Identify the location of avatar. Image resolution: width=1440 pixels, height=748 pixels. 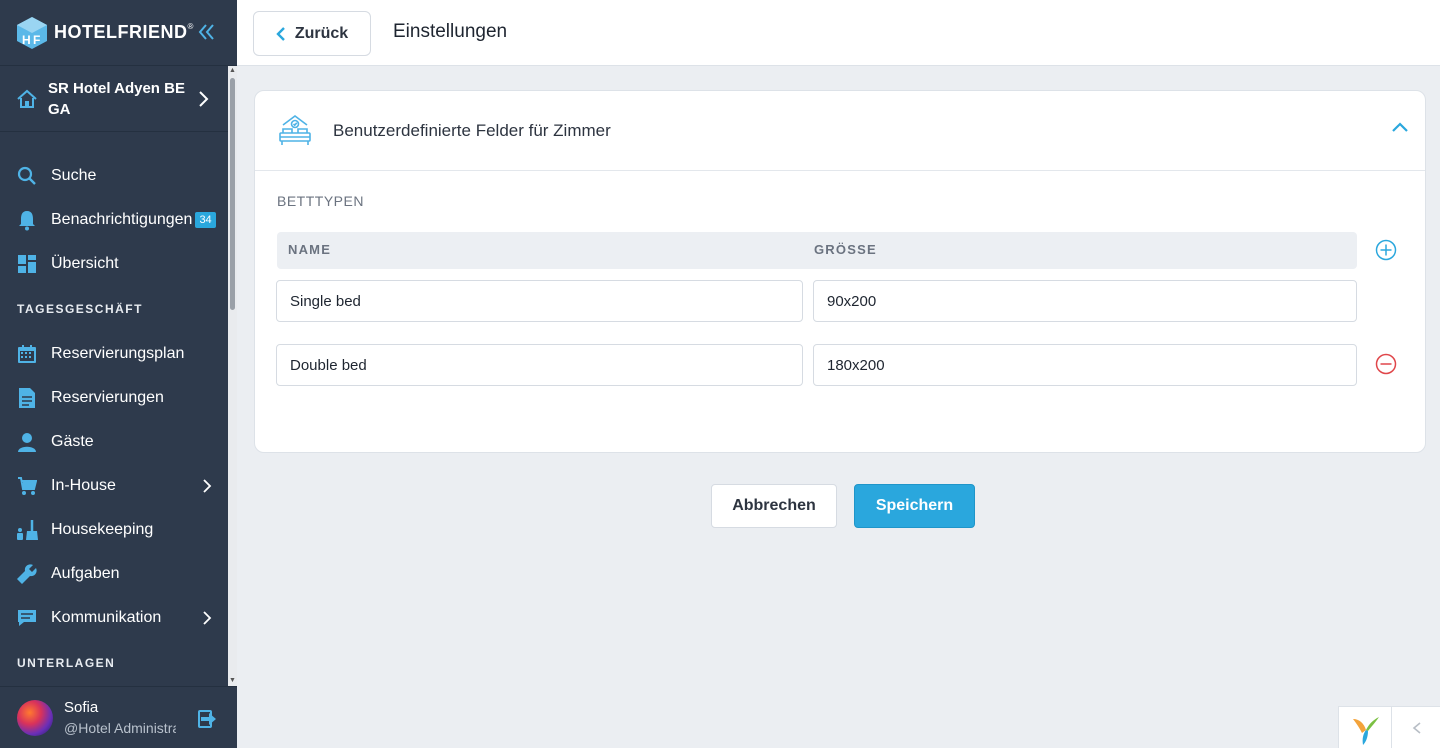
(35, 717).